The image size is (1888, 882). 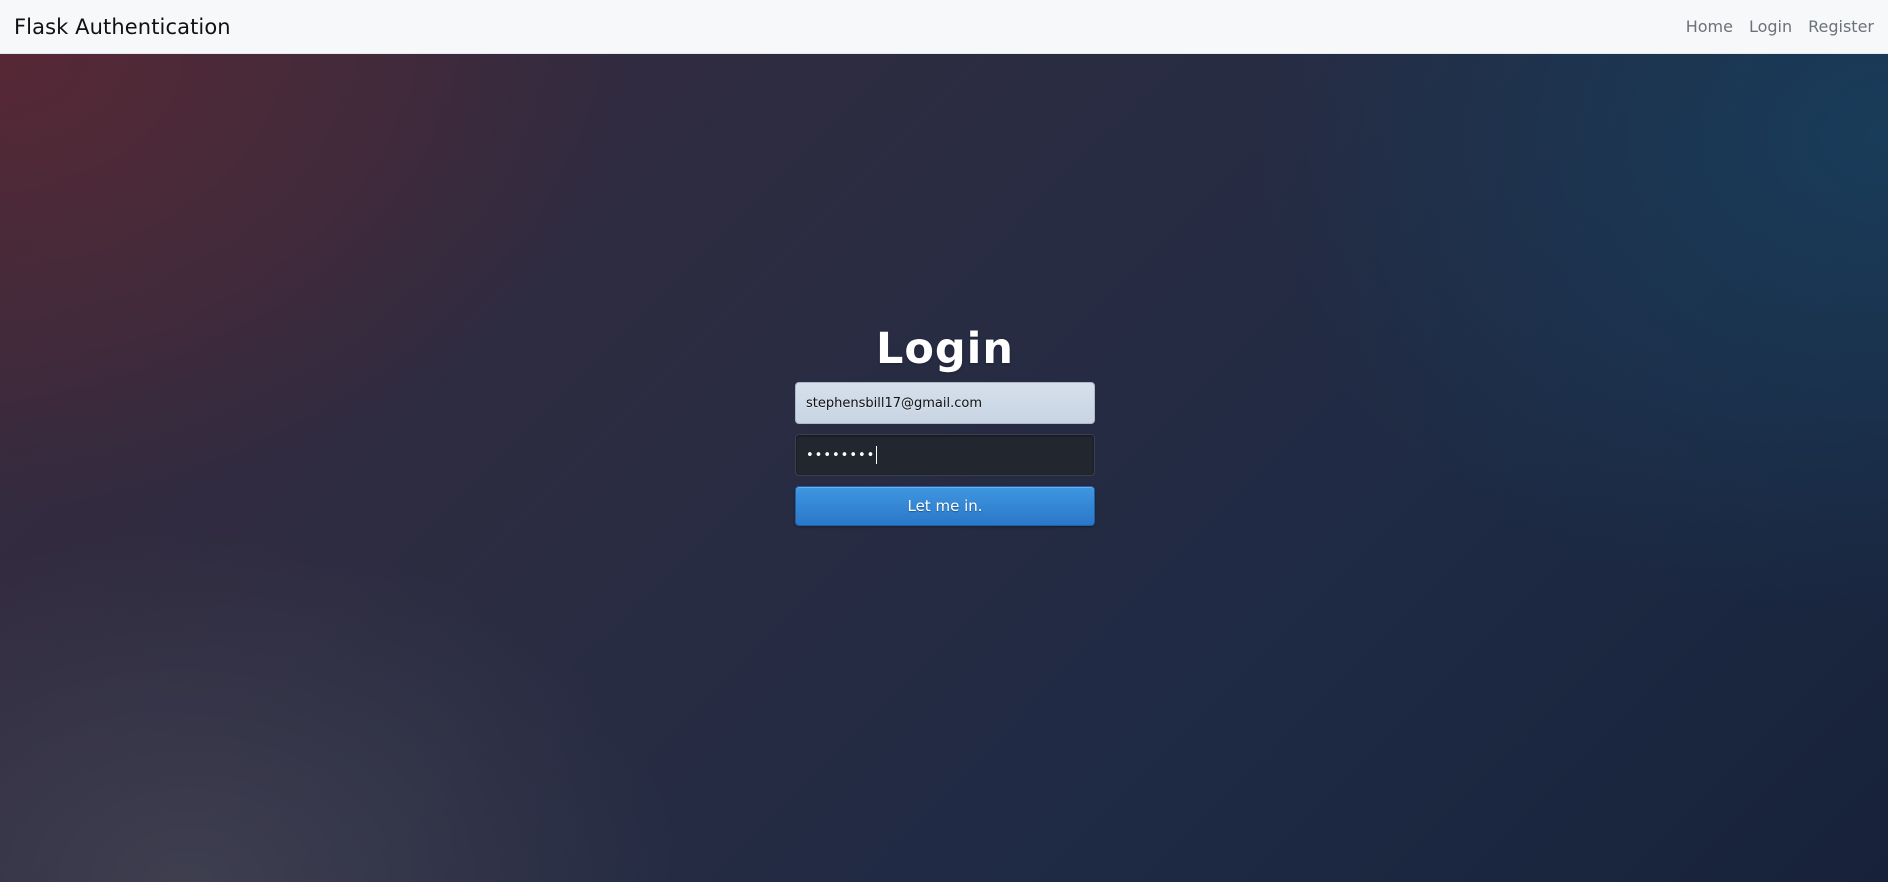 I want to click on nav-links: Home Login Register, so click(x=1780, y=26).